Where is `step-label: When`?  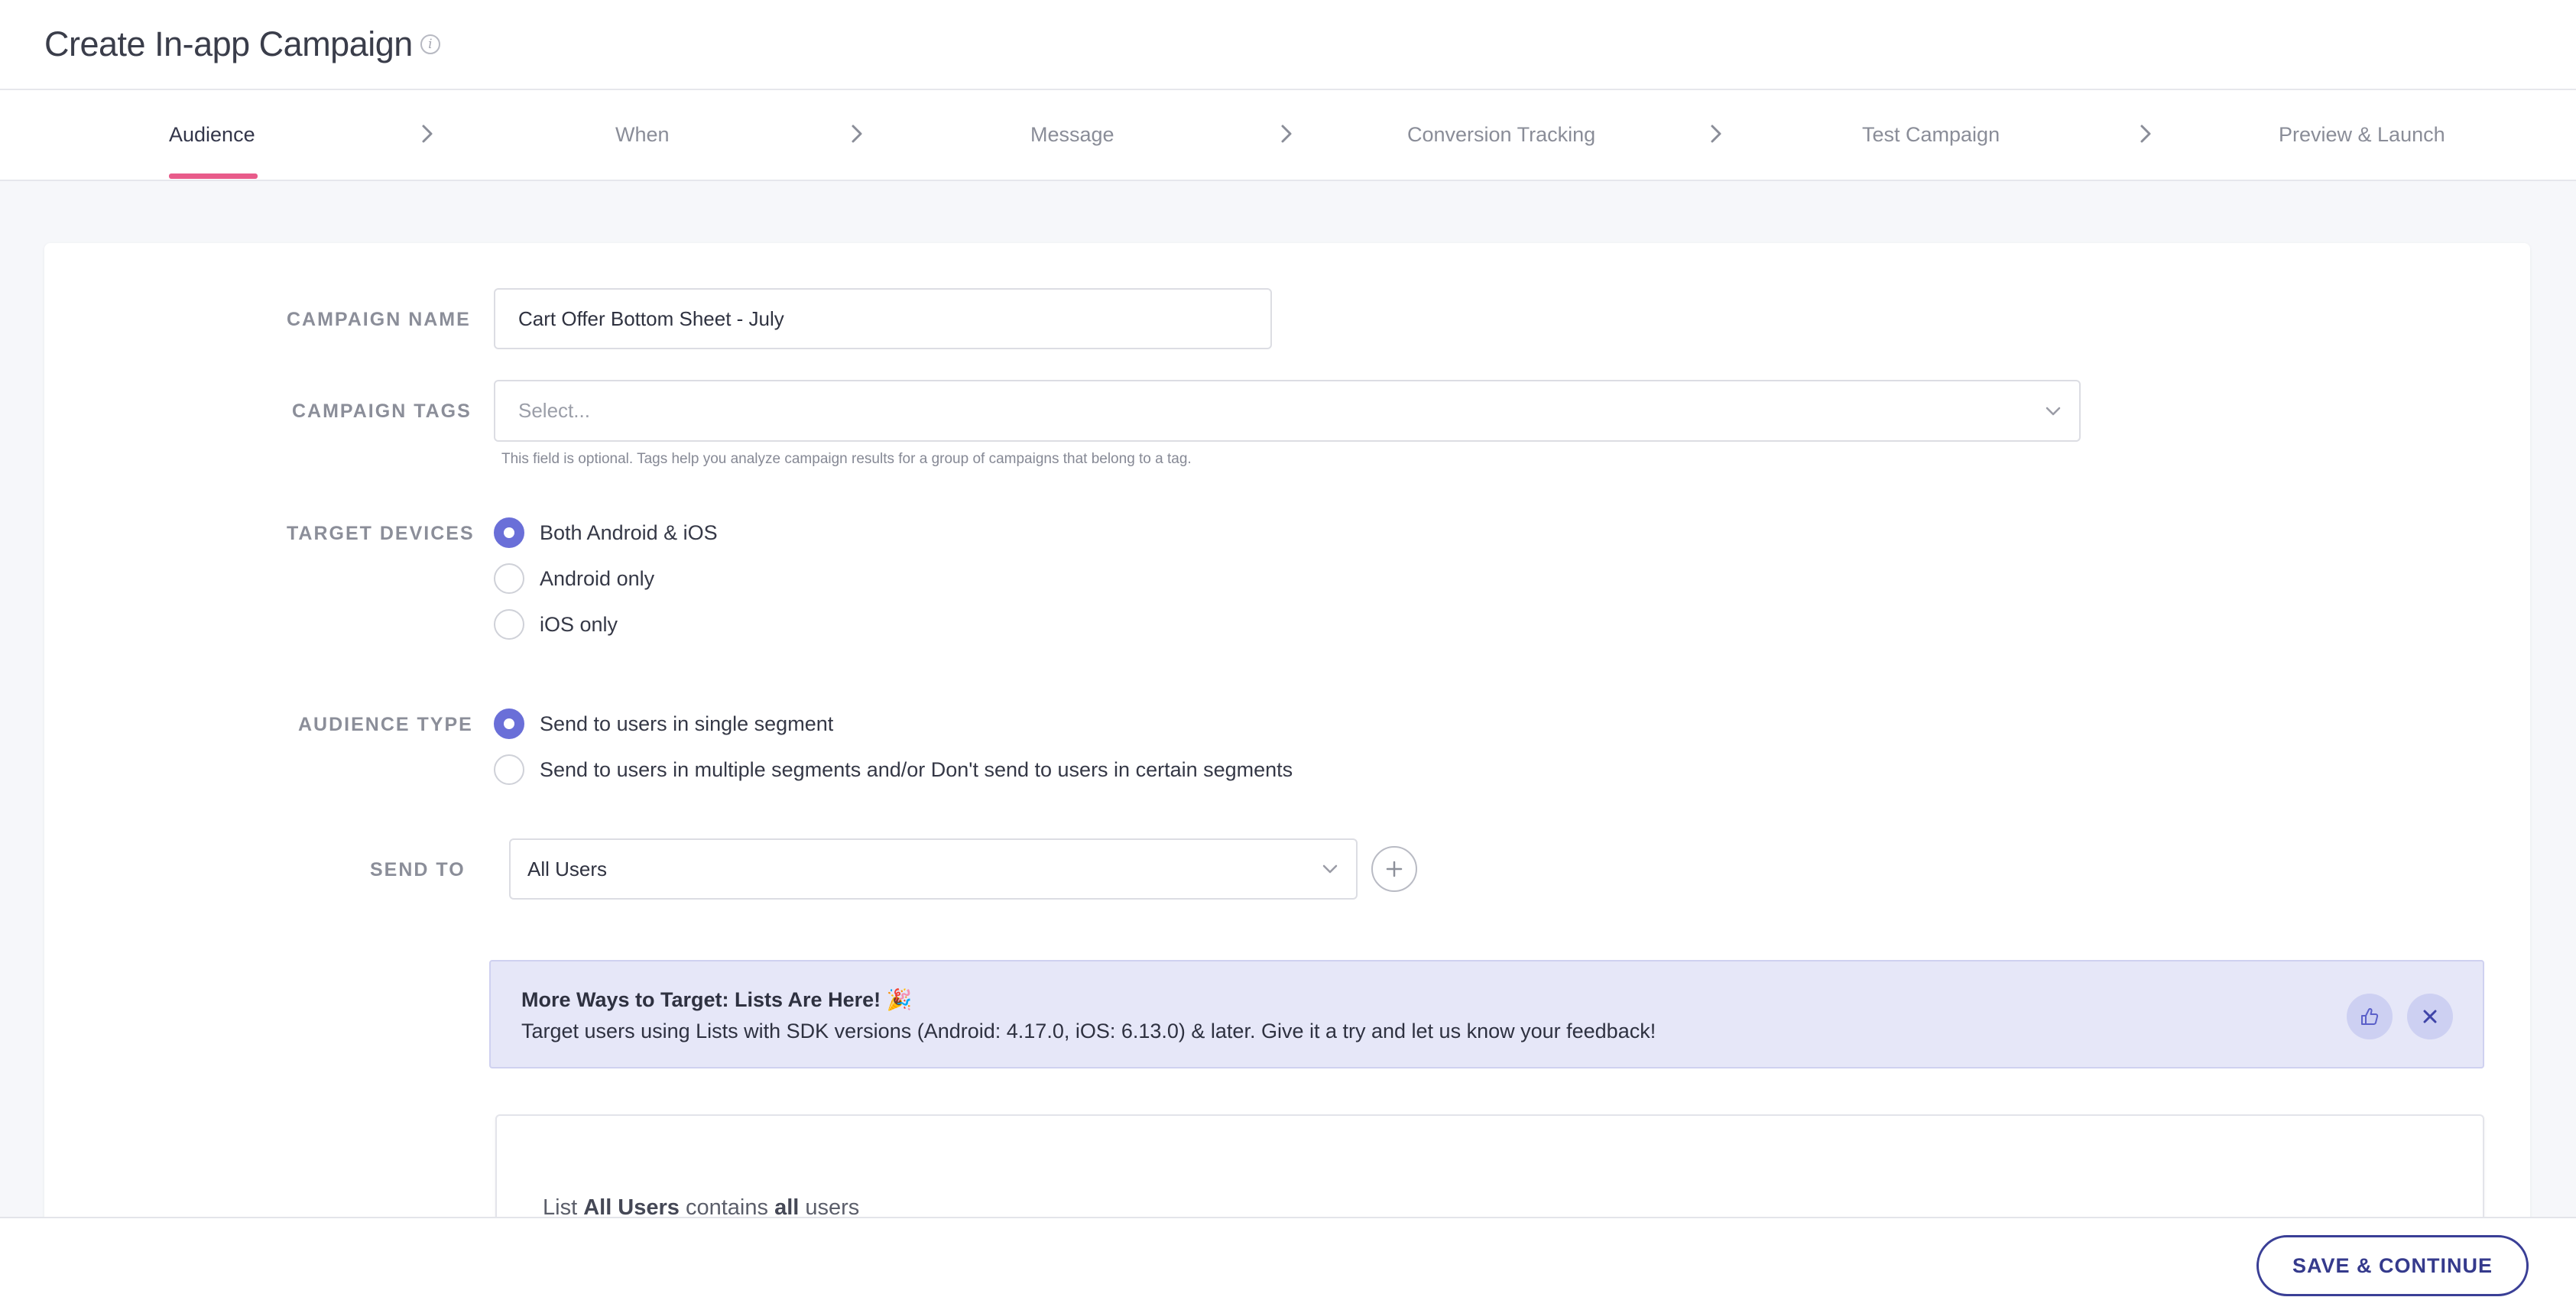 step-label: When is located at coordinates (642, 134).